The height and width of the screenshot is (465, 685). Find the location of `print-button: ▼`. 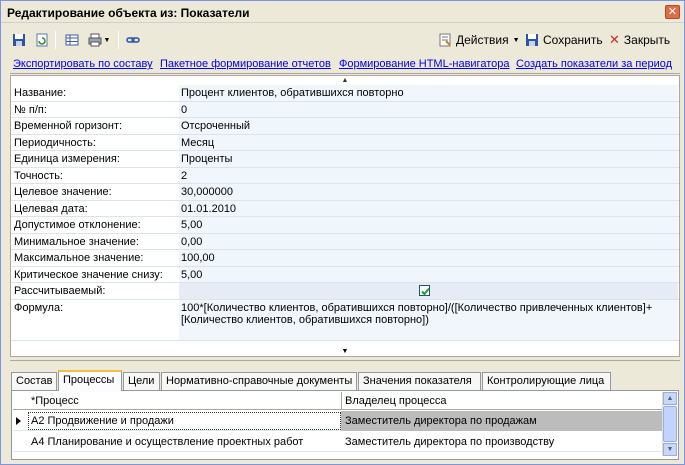

print-button: ▼ is located at coordinates (99, 40).